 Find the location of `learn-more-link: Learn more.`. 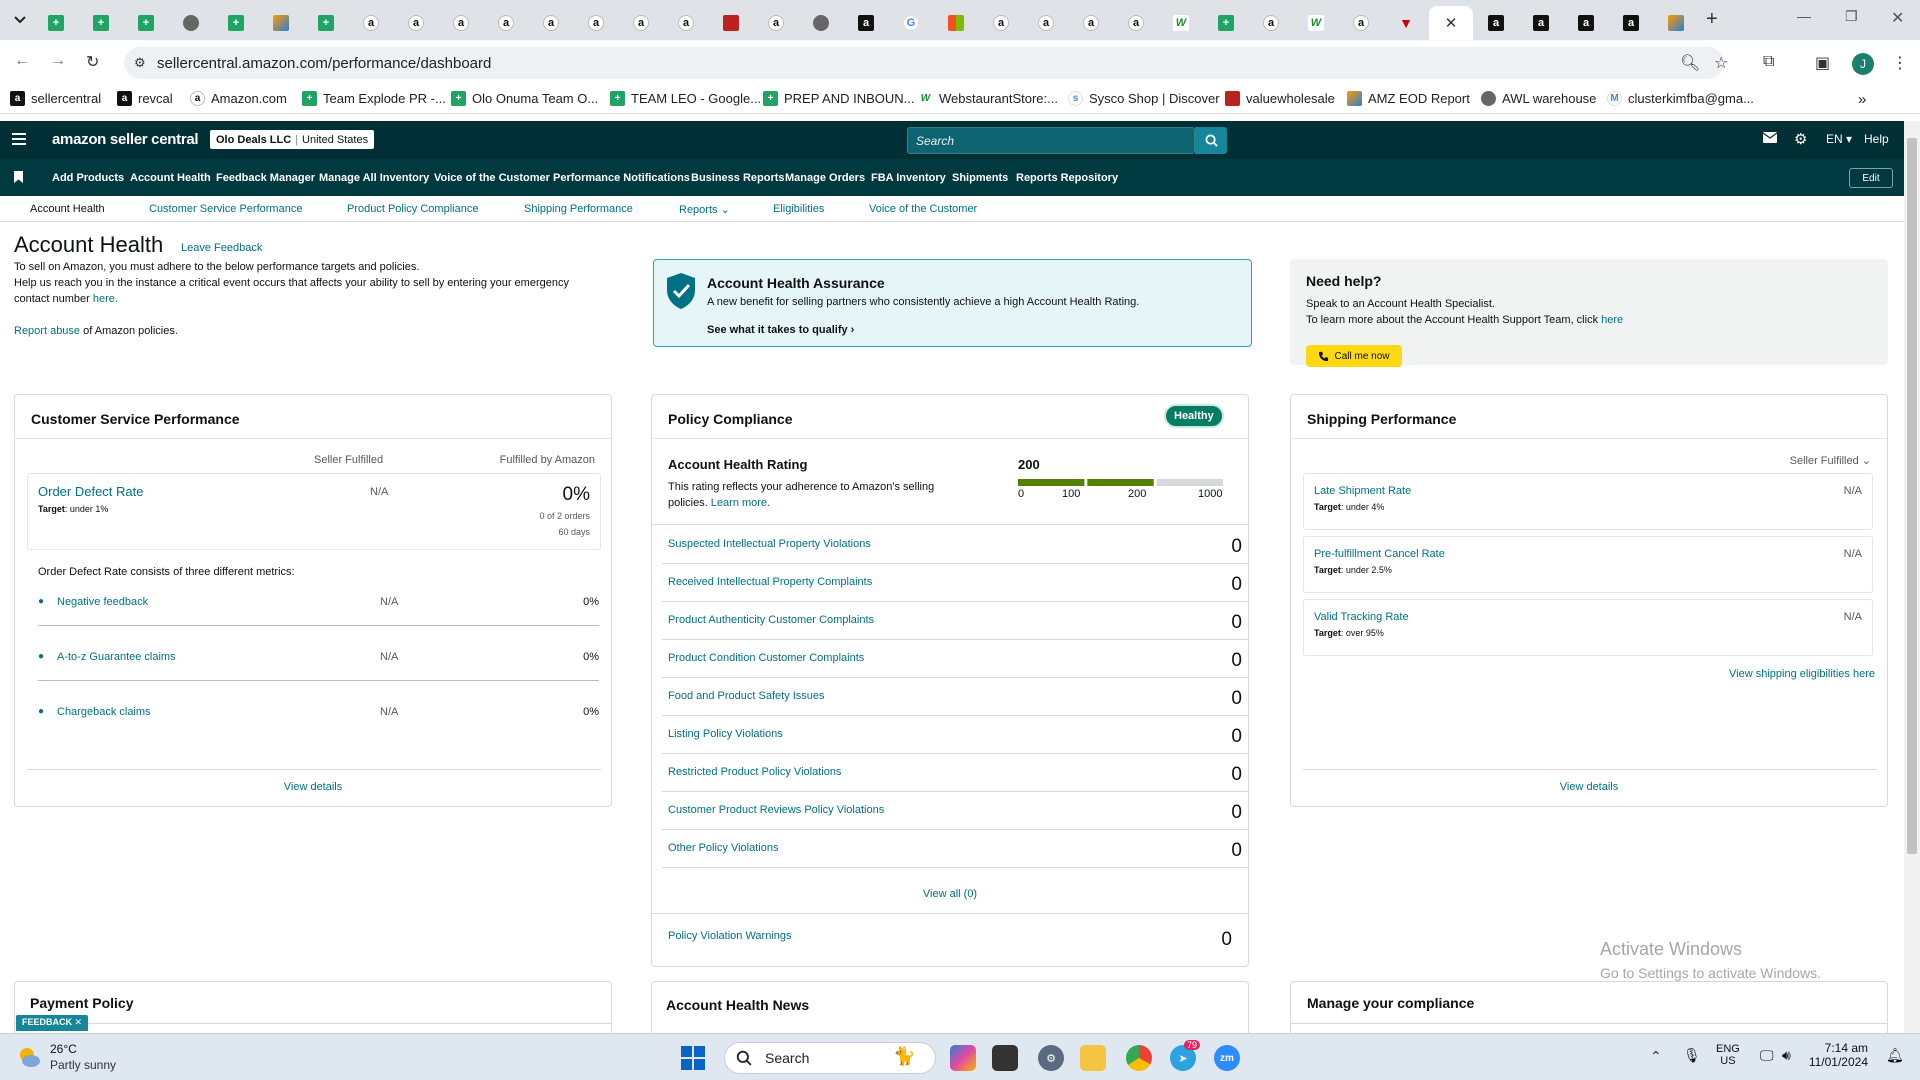

learn-more-link: Learn more. is located at coordinates (740, 503).